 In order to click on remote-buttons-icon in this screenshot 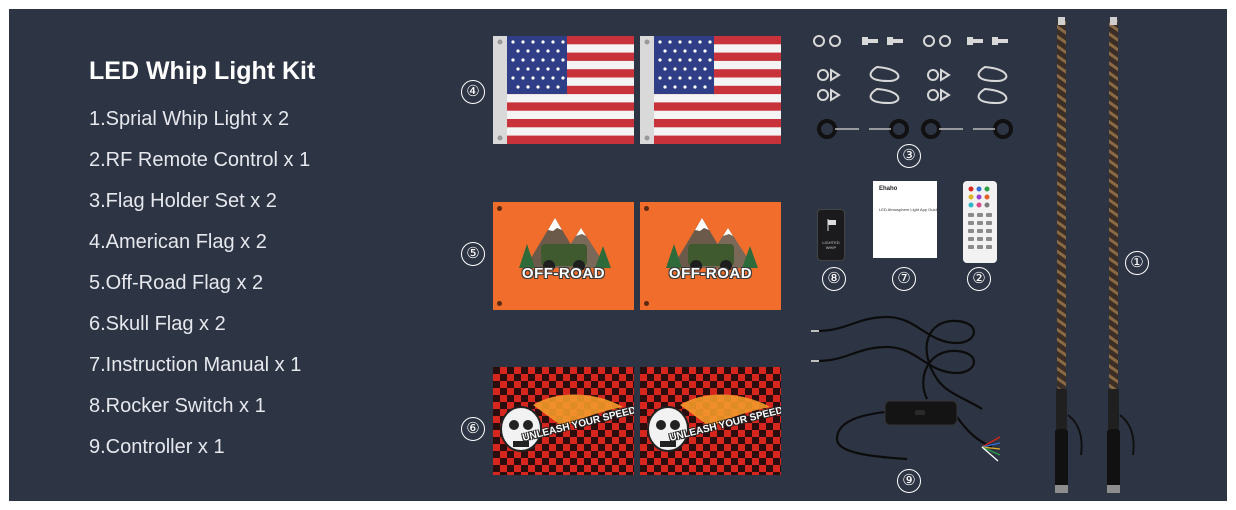, I will do `click(980, 217)`.